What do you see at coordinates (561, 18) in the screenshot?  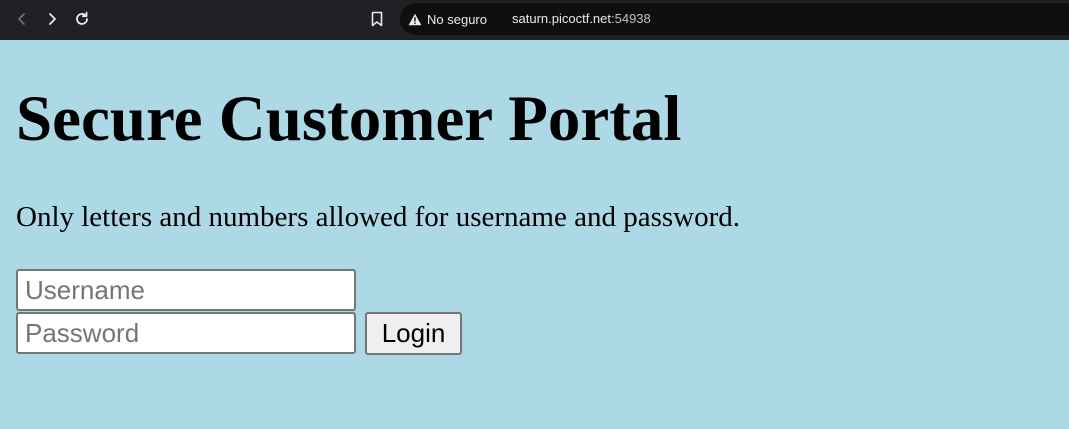 I see `url-host: saturn.picoctf.net` at bounding box center [561, 18].